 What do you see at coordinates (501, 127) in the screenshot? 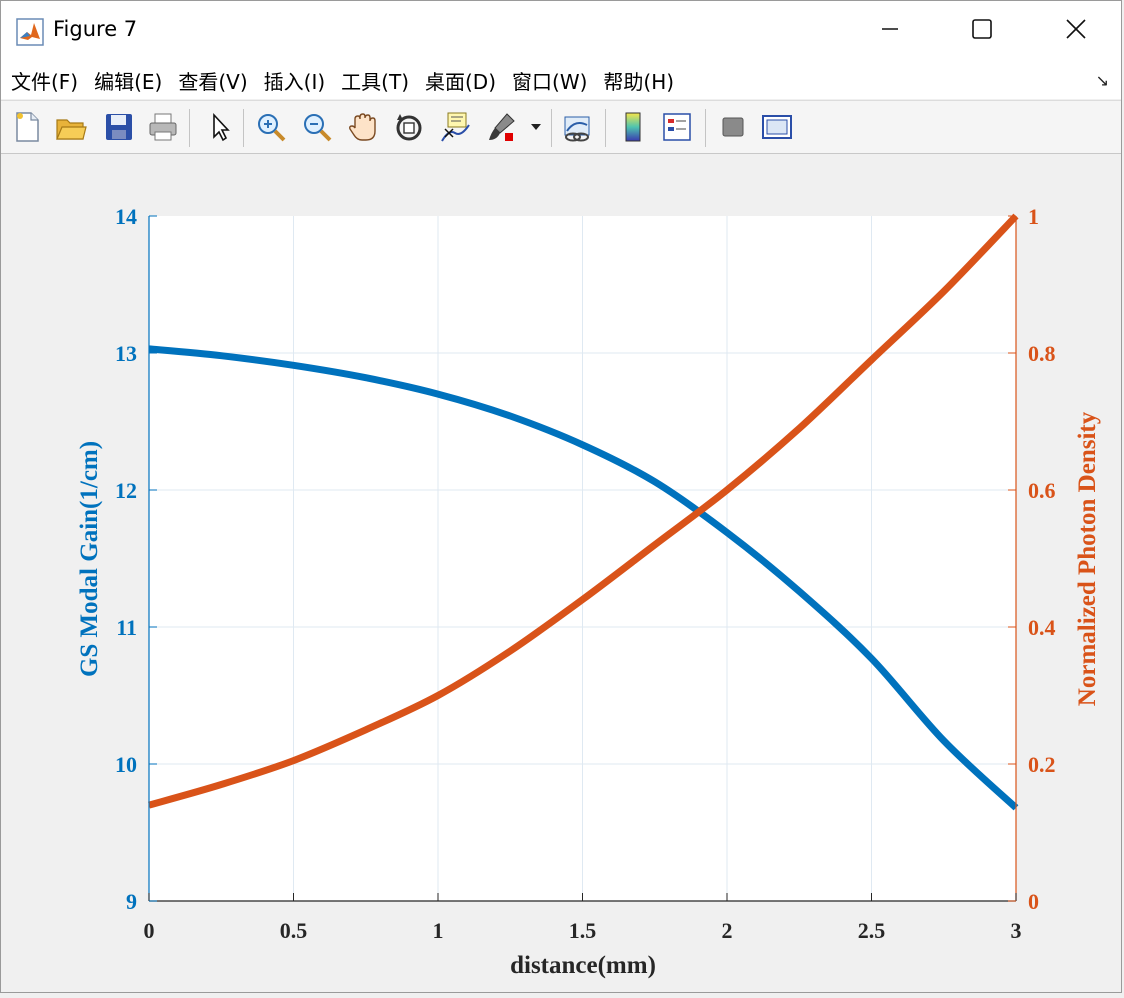
I see `brush-icon` at bounding box center [501, 127].